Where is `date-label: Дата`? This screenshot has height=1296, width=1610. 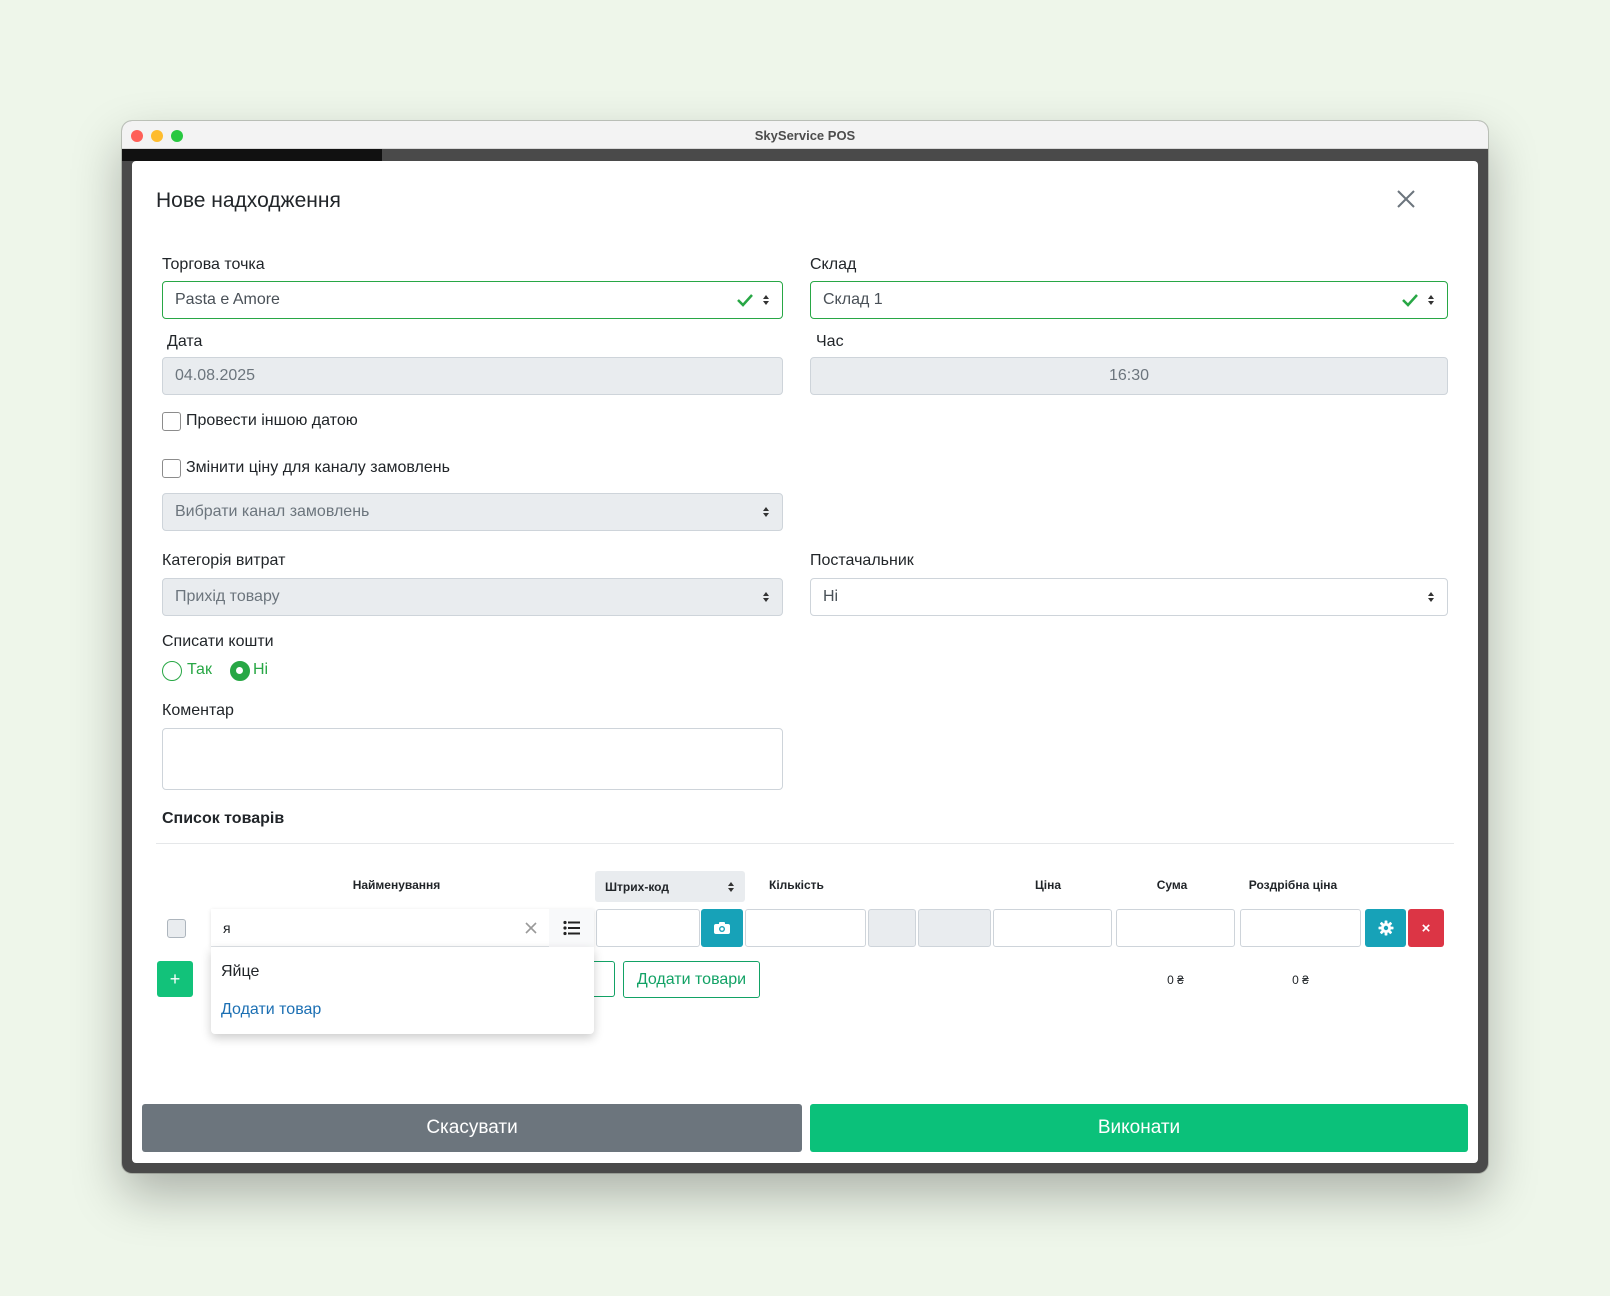
date-label: Дата is located at coordinates (185, 341).